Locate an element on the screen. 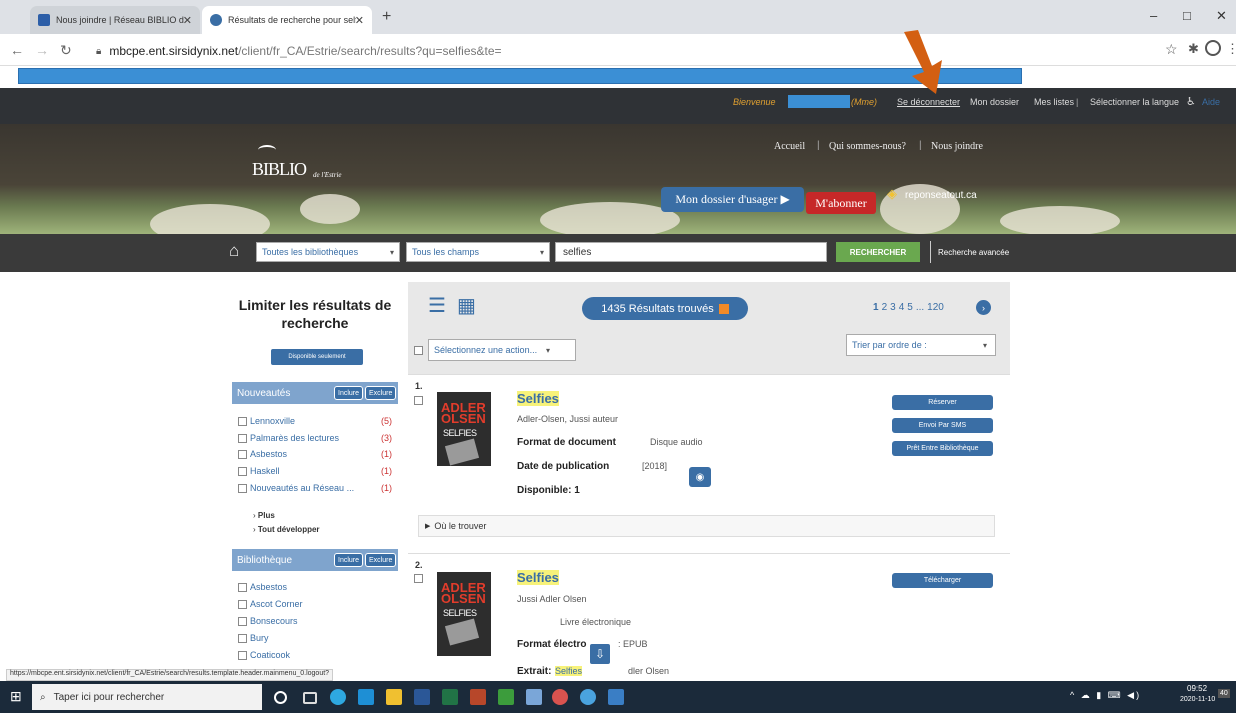  page-link: 1 is located at coordinates (876, 307).